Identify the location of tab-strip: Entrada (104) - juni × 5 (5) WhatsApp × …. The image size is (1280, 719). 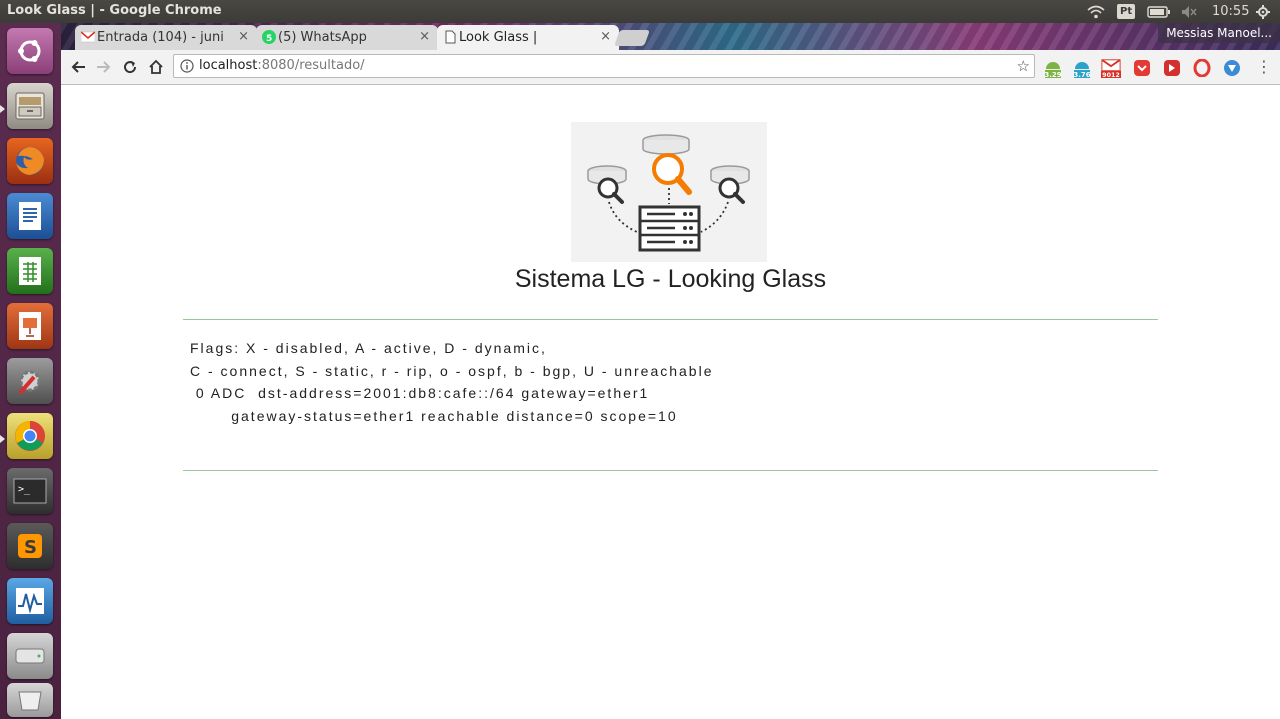
(670, 36).